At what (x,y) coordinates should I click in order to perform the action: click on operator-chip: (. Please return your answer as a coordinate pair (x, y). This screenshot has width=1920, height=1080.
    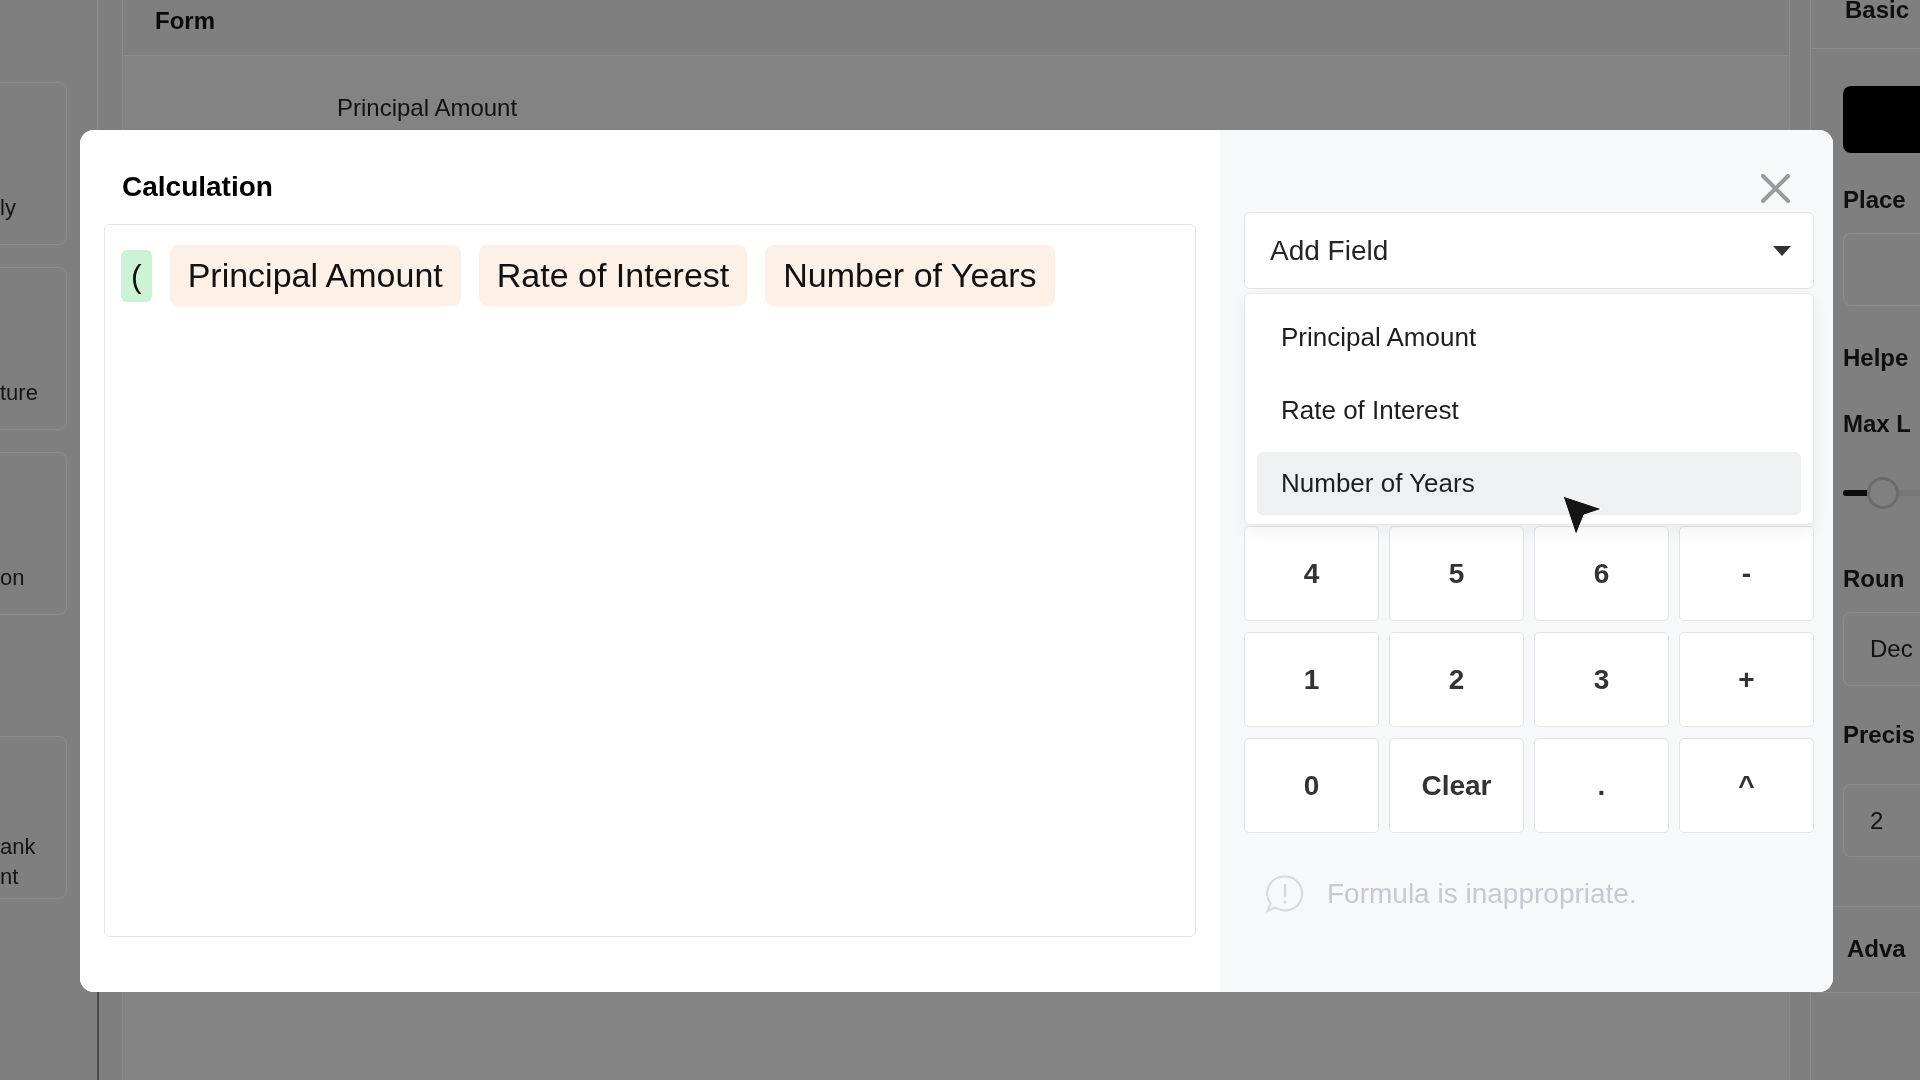
    Looking at the image, I should click on (136, 275).